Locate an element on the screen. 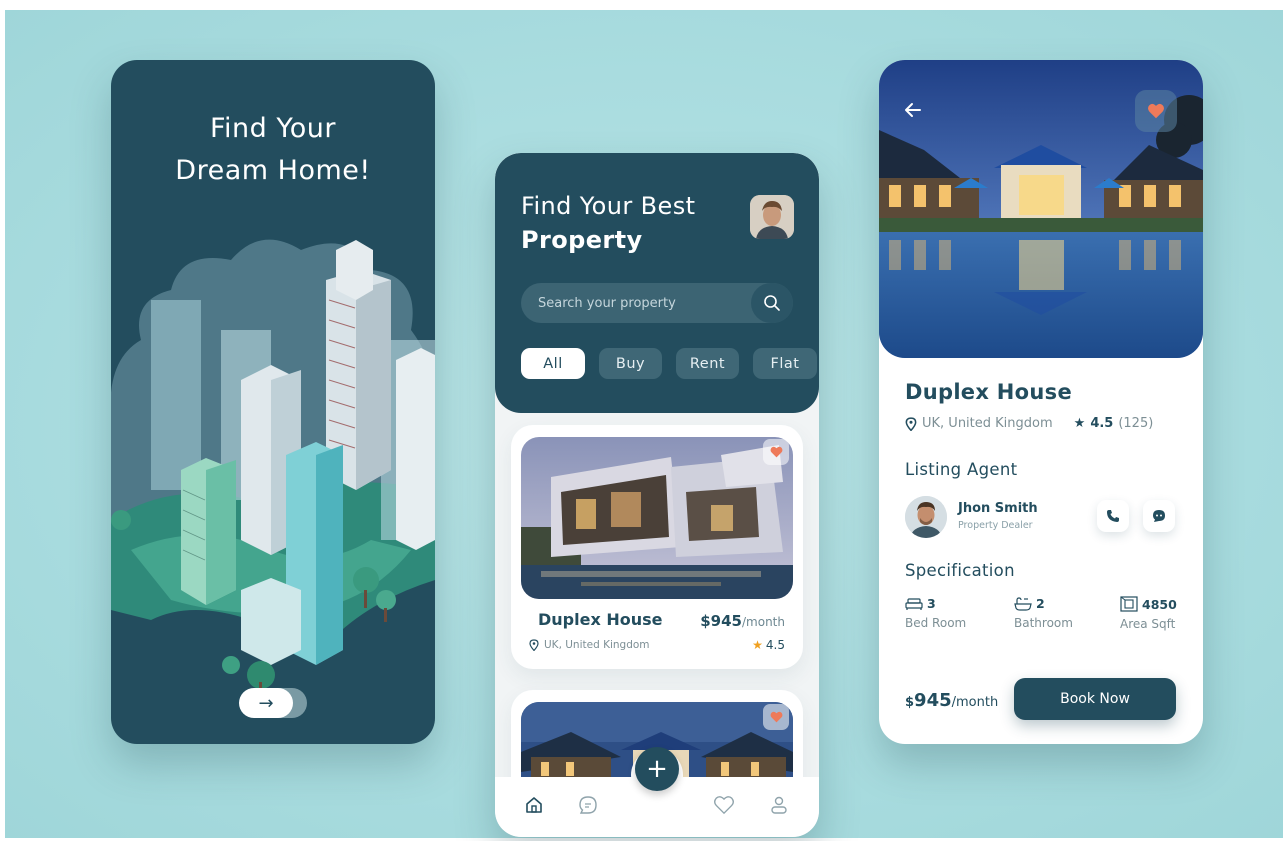  message-agent-button is located at coordinates (1159, 516).